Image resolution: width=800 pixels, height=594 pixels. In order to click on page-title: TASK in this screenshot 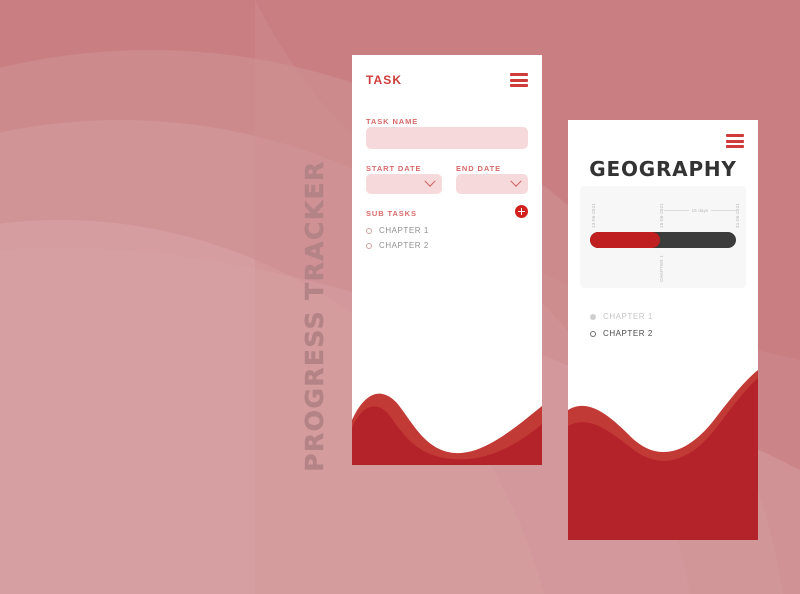, I will do `click(384, 80)`.